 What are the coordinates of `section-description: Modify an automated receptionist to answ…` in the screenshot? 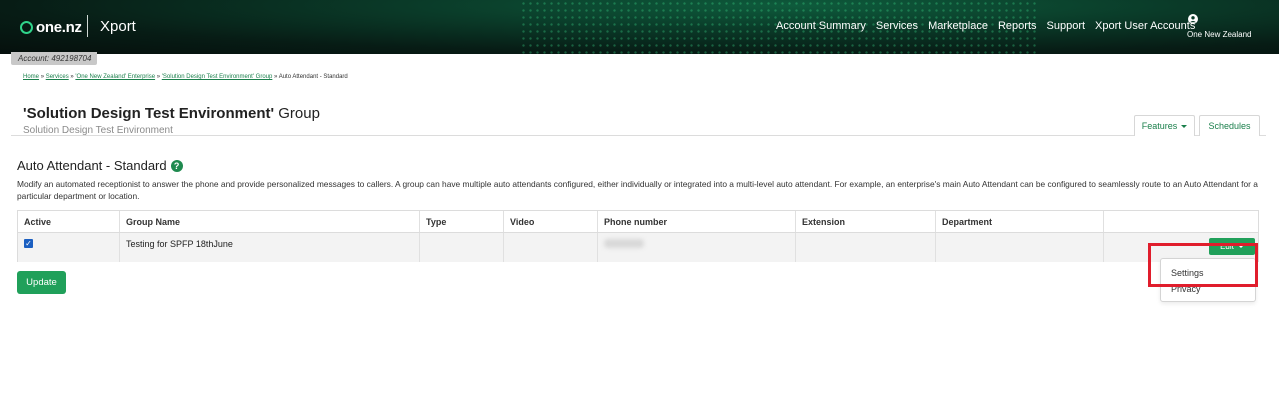 It's located at (637, 190).